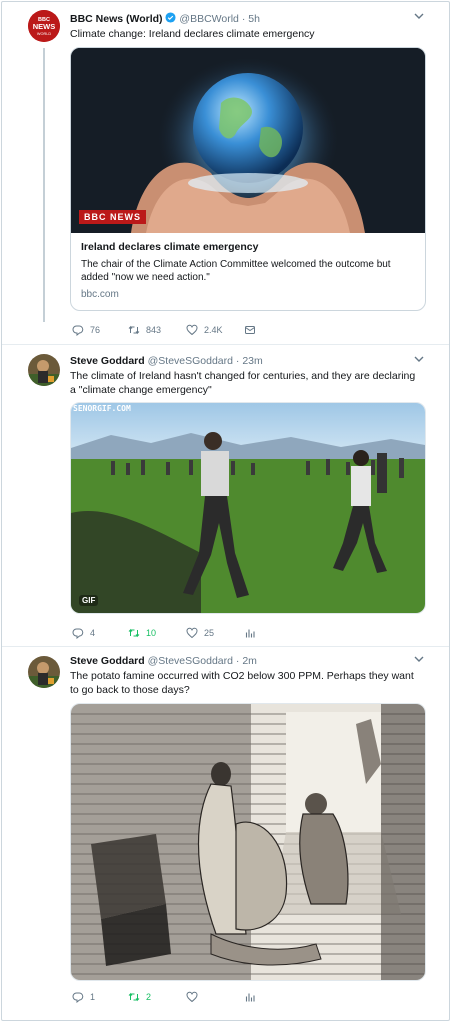 The width and height of the screenshot is (453, 1024). I want to click on dm-icon, so click(250, 330).